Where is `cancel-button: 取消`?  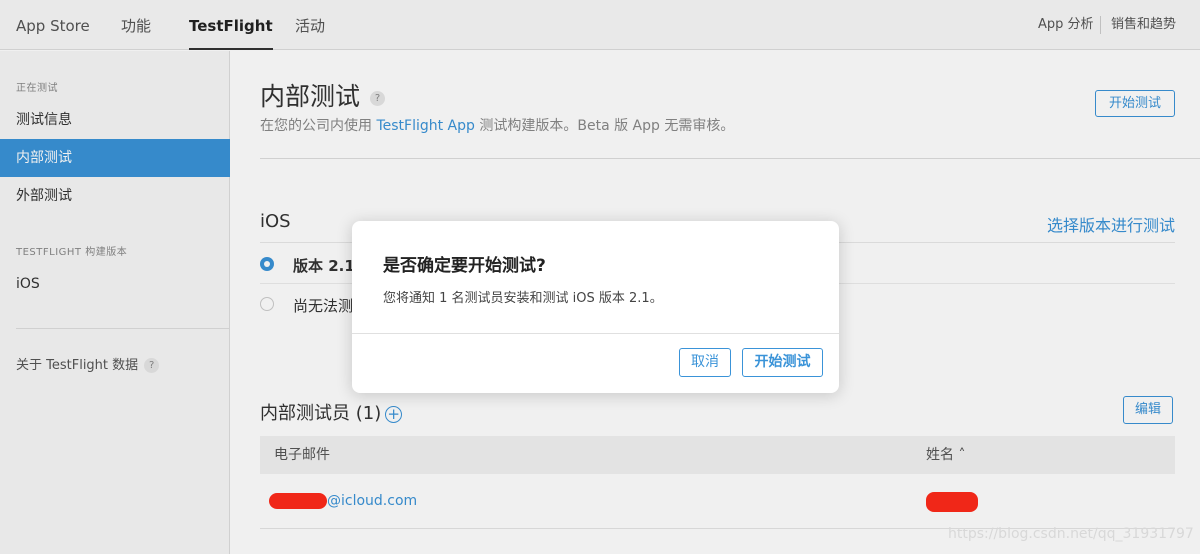 cancel-button: 取消 is located at coordinates (705, 362).